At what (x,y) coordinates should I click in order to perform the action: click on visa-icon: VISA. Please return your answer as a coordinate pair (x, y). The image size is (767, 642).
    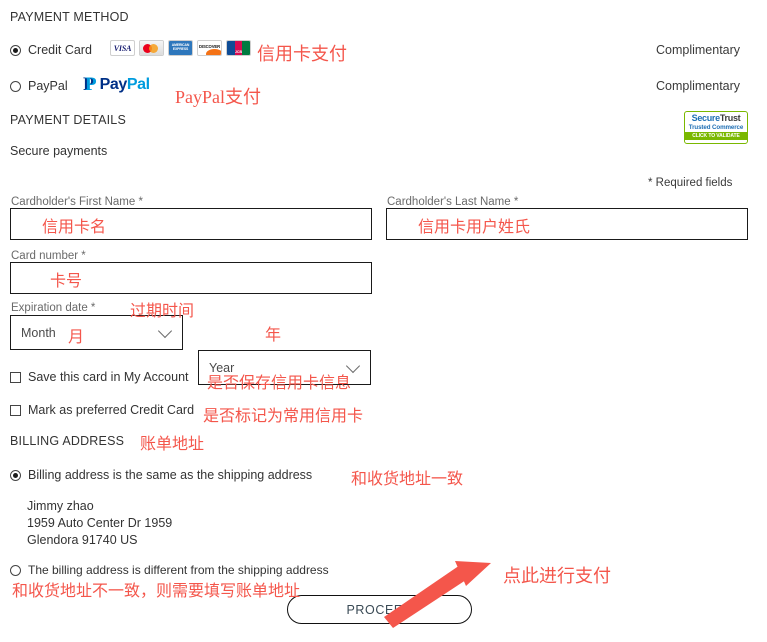
    Looking at the image, I should click on (122, 48).